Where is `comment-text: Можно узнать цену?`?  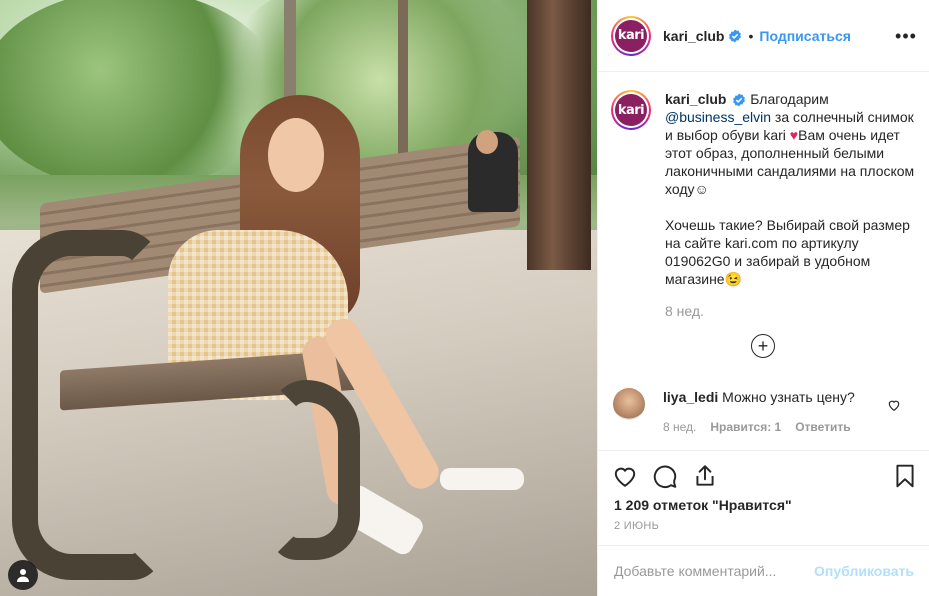 comment-text: Можно узнать цену? is located at coordinates (788, 397).